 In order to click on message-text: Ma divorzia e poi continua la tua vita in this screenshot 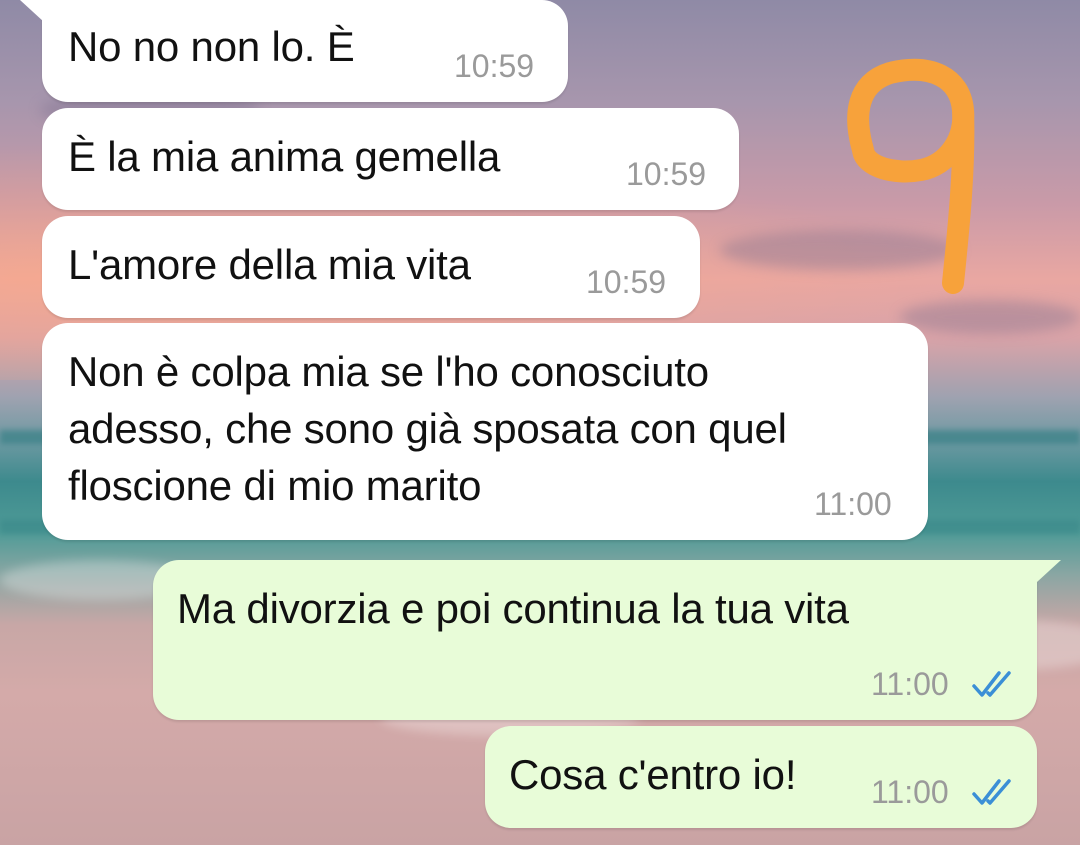, I will do `click(513, 608)`.